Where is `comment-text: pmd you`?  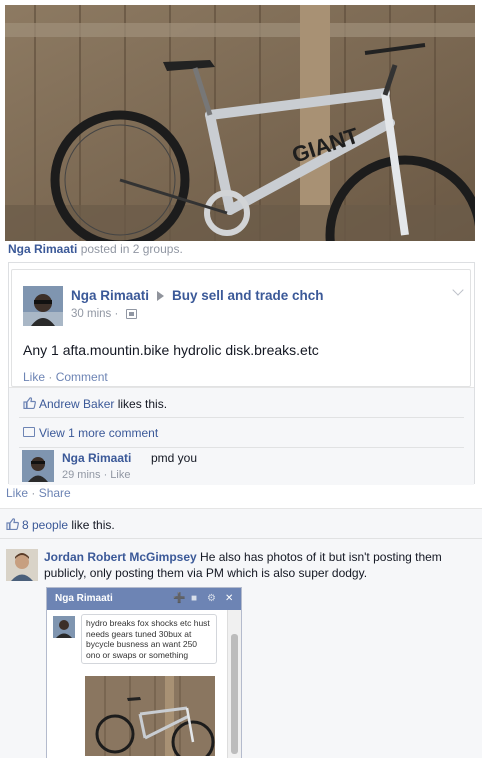
comment-text: pmd you is located at coordinates (174, 458).